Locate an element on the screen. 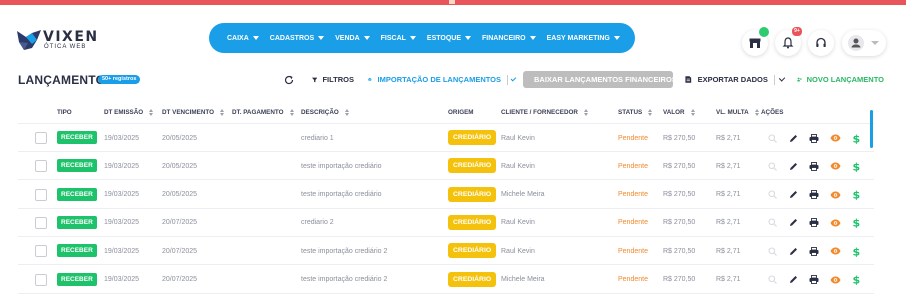 This screenshot has width=906, height=296. nav-fiscal: FISCAL is located at coordinates (398, 38).